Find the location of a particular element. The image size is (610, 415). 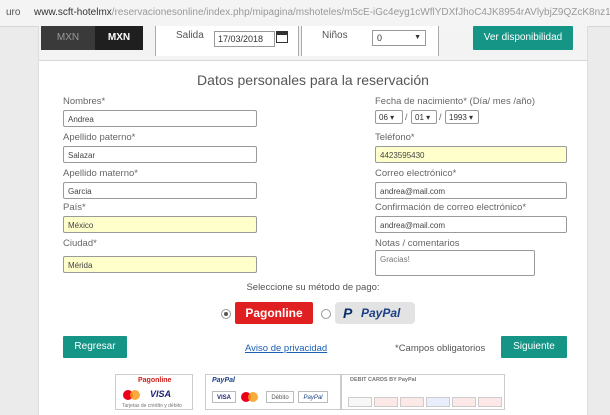

correo-label: Correo electrónico* is located at coordinates (416, 173).